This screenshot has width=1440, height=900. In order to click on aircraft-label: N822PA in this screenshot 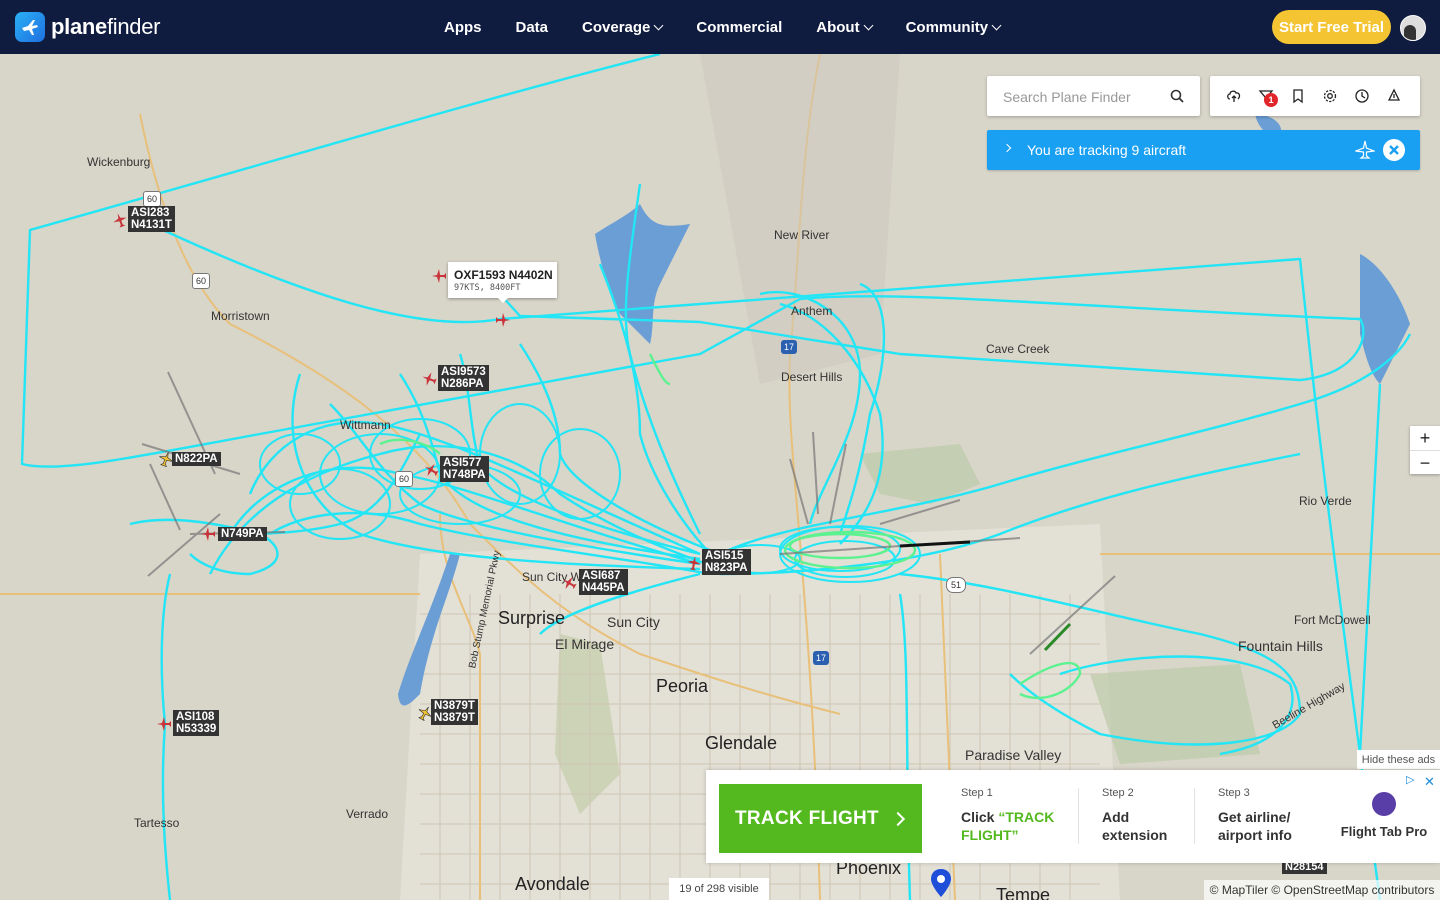, I will do `click(196, 459)`.